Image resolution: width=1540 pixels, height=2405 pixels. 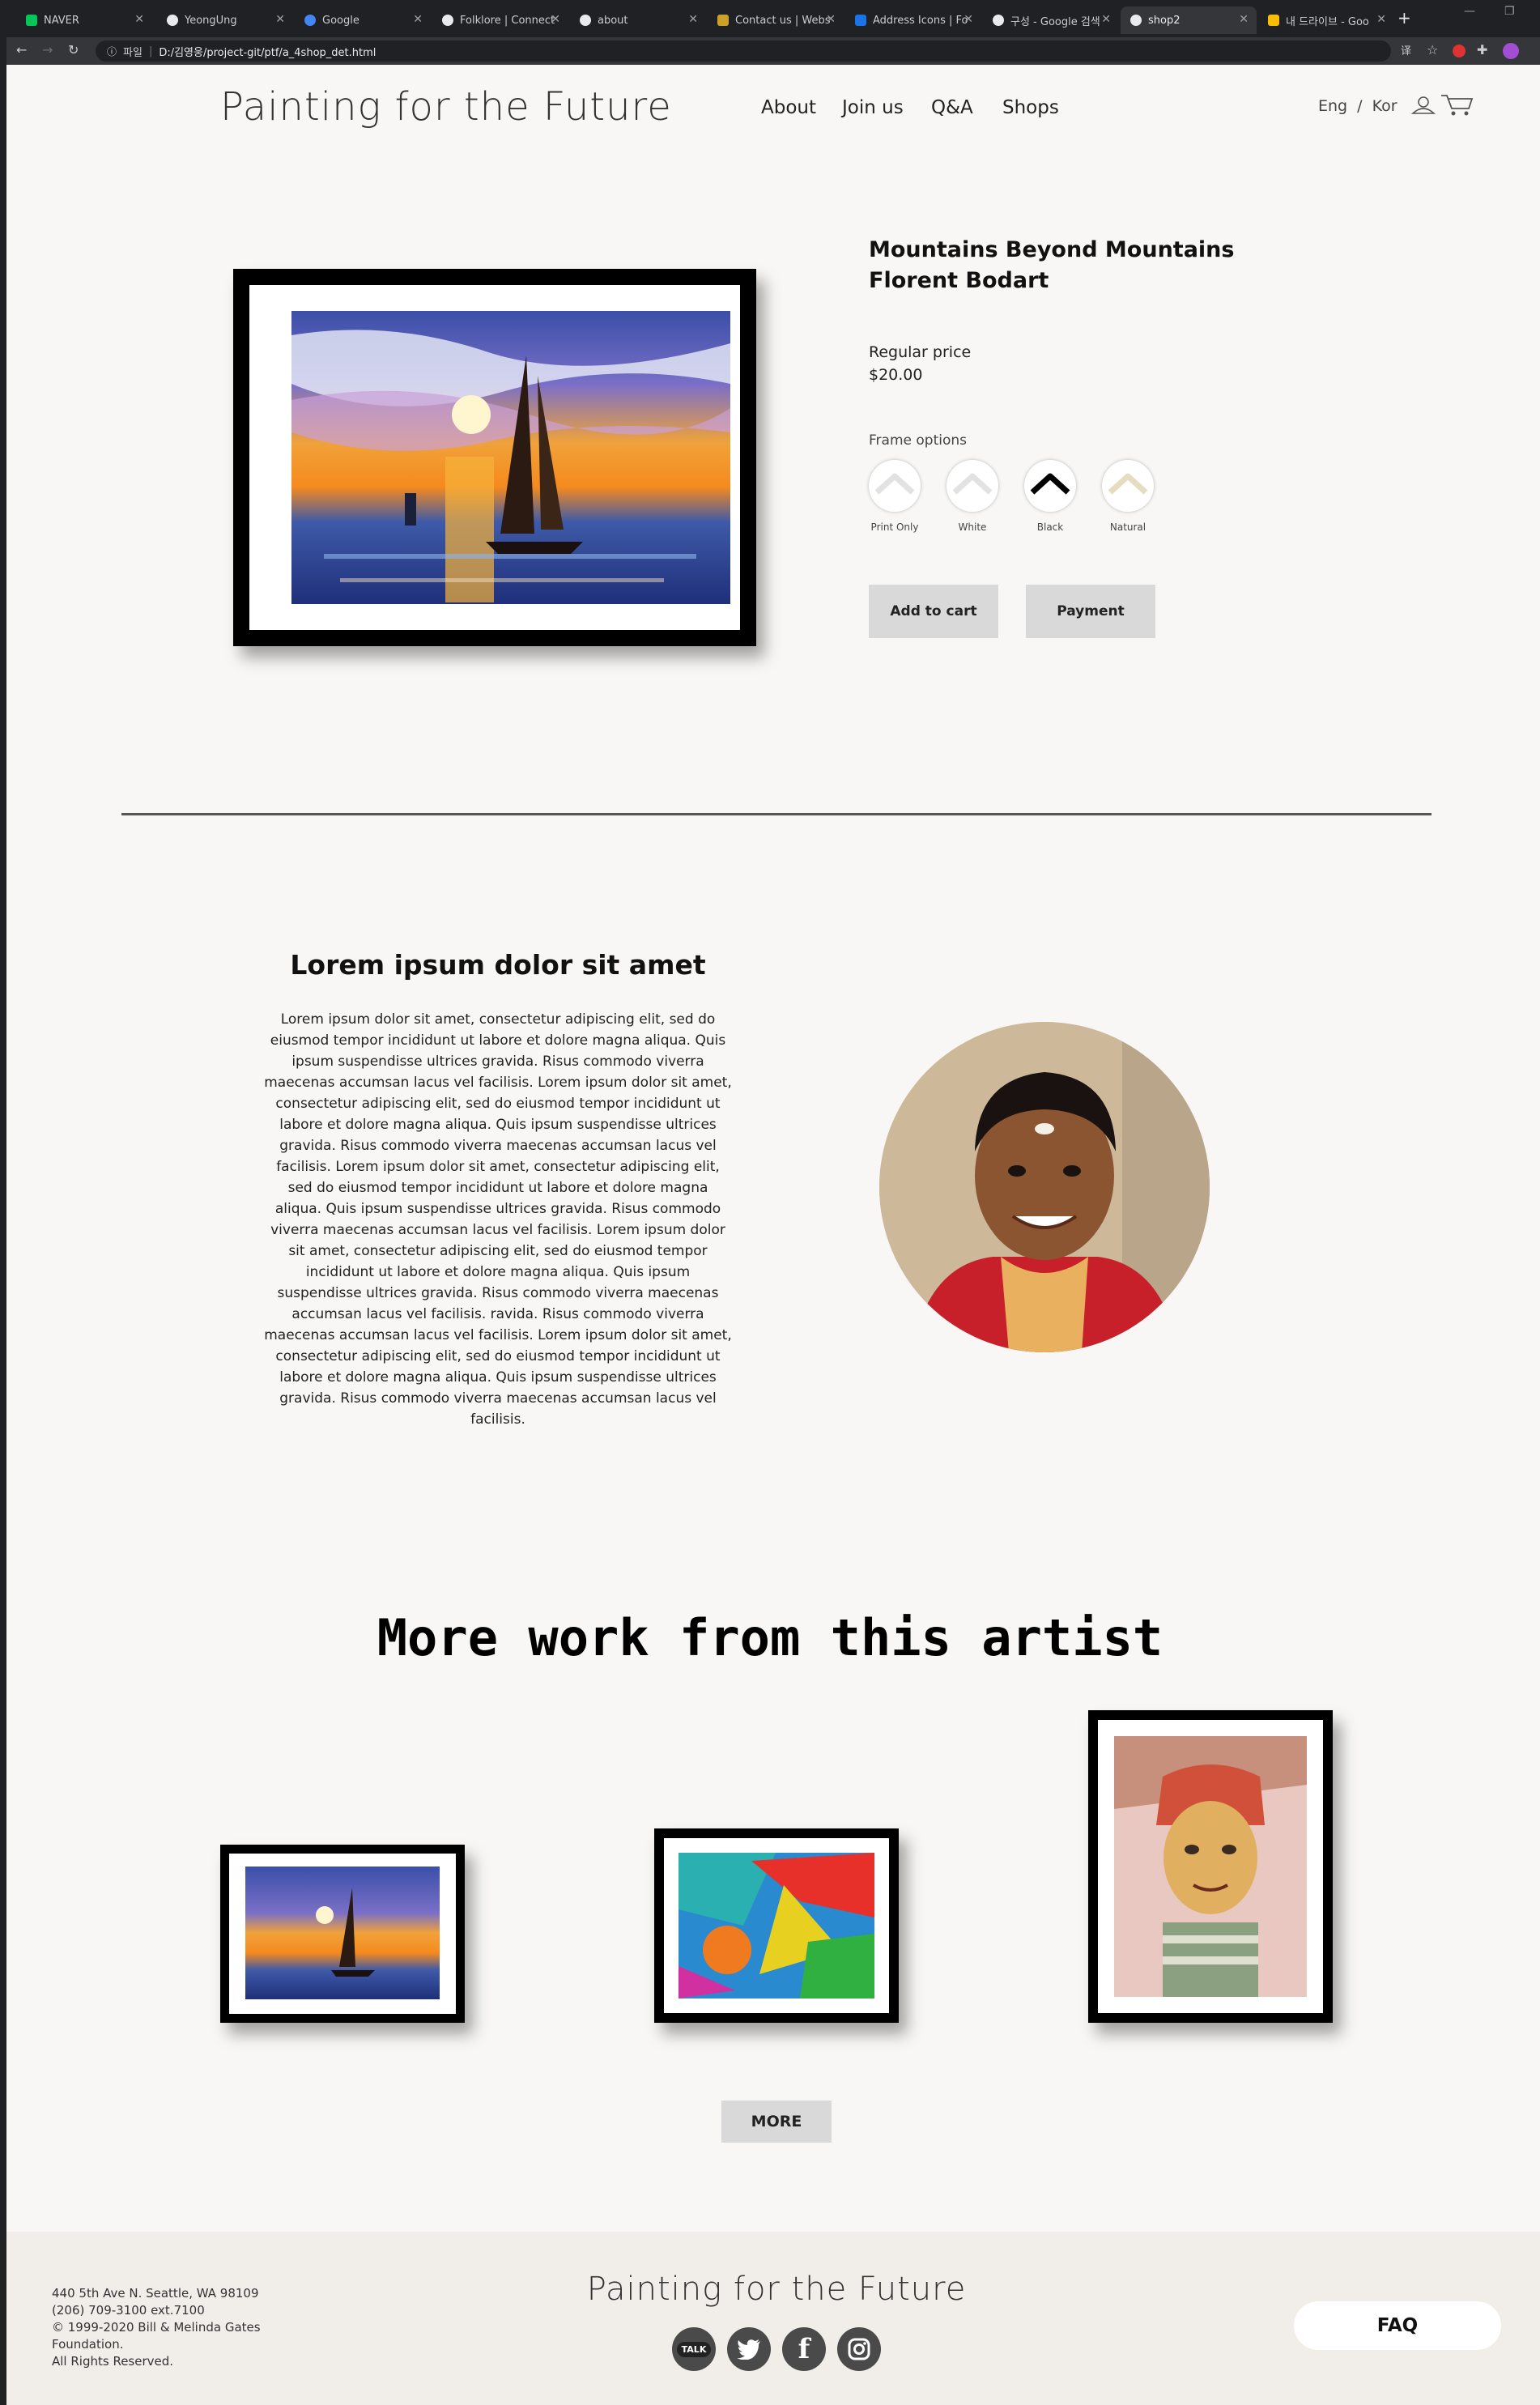 I want to click on nav-join-us: Join us, so click(x=873, y=107).